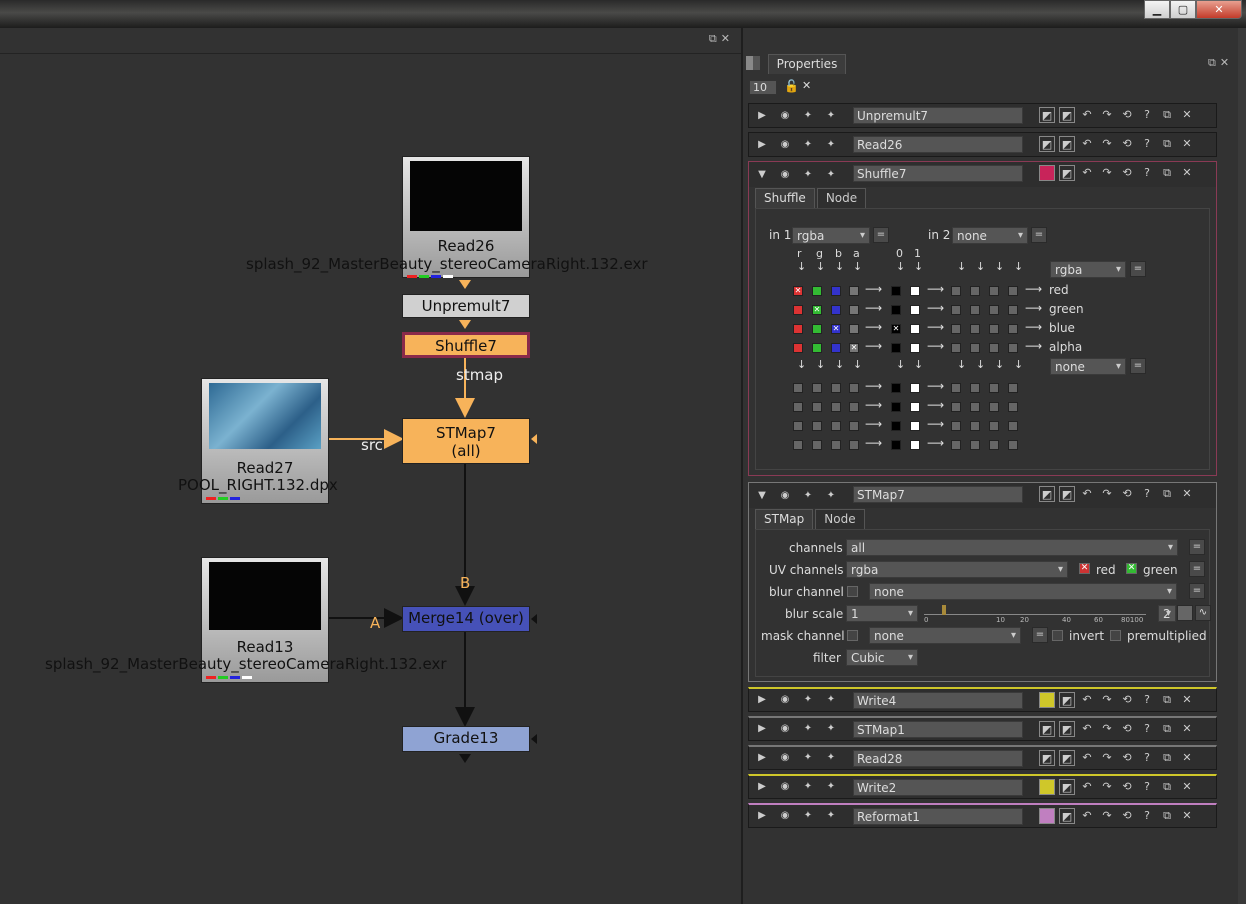 This screenshot has height=904, width=1246. I want to click on maximize-button: ▢, so click(1183, 9).